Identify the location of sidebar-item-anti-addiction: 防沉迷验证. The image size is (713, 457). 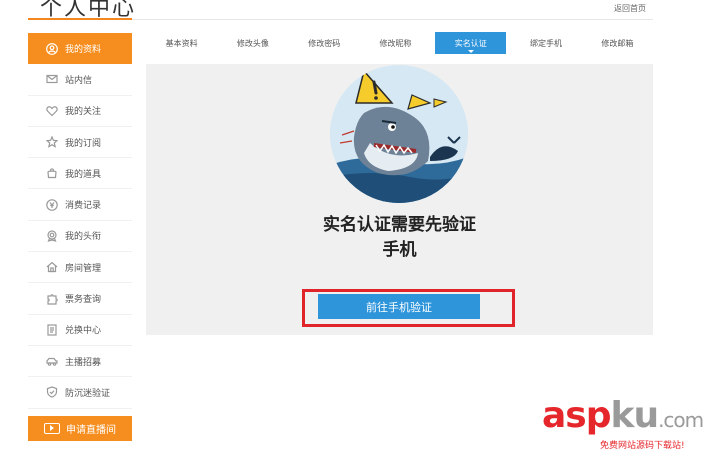
(80, 393).